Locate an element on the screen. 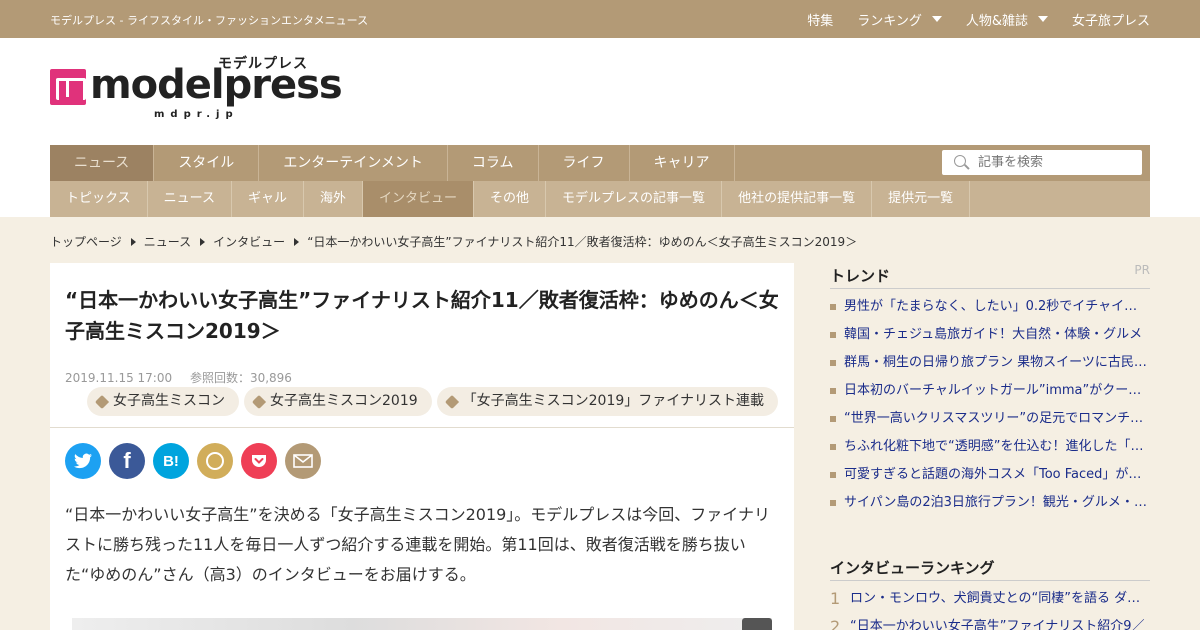  ranking-item: 1 ロン・モンロウ、犬飼貴丈との“同棲”を語る ダブル主演 is located at coordinates (990, 599).